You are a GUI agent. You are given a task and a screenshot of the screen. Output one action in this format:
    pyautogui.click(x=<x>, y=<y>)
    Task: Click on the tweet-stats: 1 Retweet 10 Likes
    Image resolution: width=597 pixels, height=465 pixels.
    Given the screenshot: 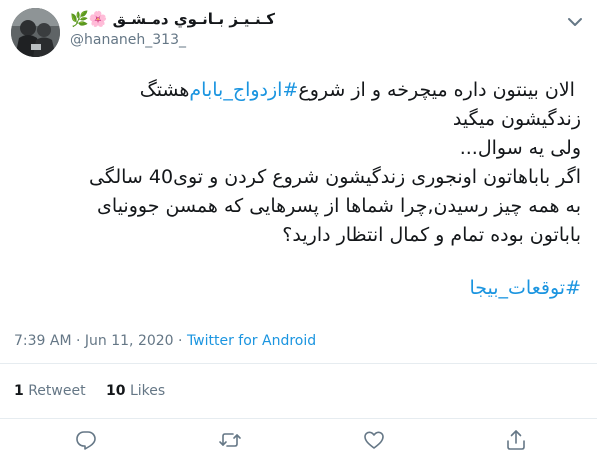 What is the action you would take?
    pyautogui.click(x=97, y=391)
    